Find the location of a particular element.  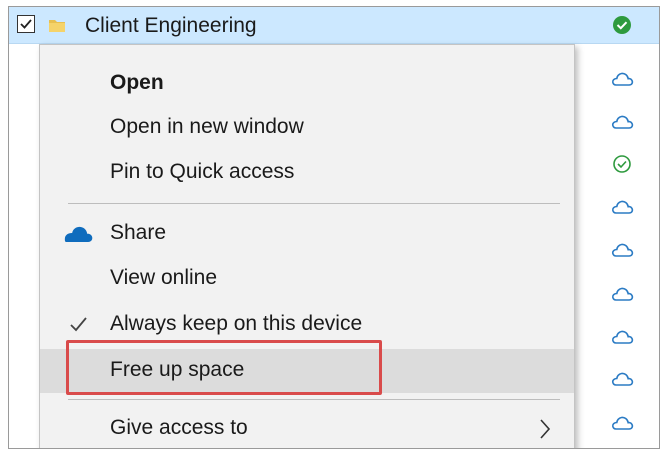

available-pinned-icon is located at coordinates (622, 25).